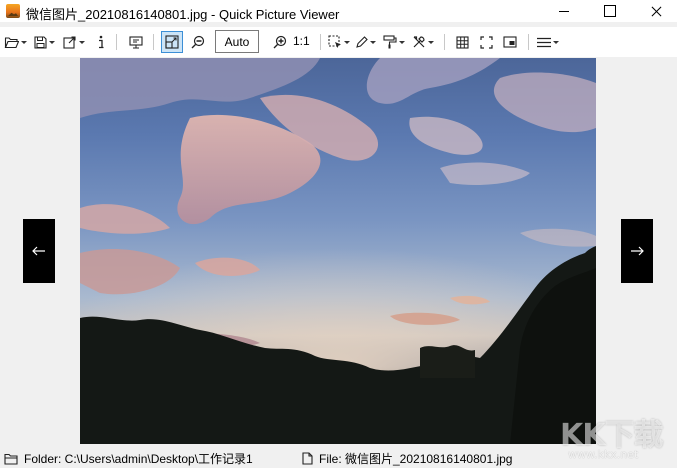 Image resolution: width=677 pixels, height=468 pixels. I want to click on next-image-button, so click(637, 251).